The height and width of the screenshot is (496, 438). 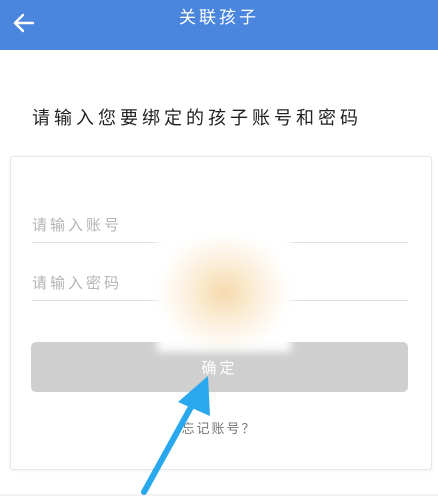 What do you see at coordinates (197, 118) in the screenshot?
I see `bind-prompt-text: 请输入您要绑定的孩子账号和密码` at bounding box center [197, 118].